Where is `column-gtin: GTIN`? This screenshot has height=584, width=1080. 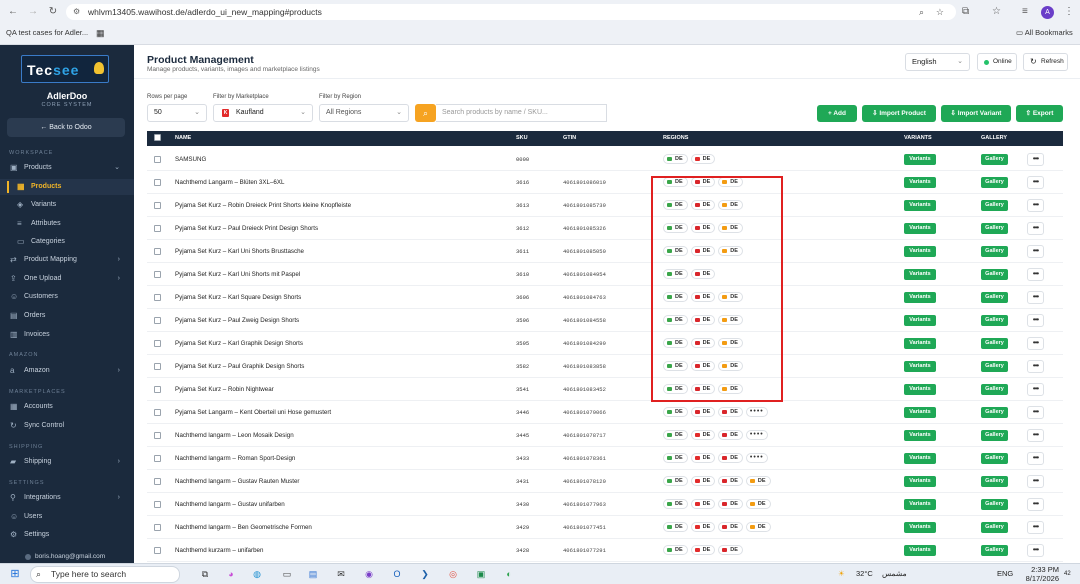
column-gtin: GTIN is located at coordinates (569, 138).